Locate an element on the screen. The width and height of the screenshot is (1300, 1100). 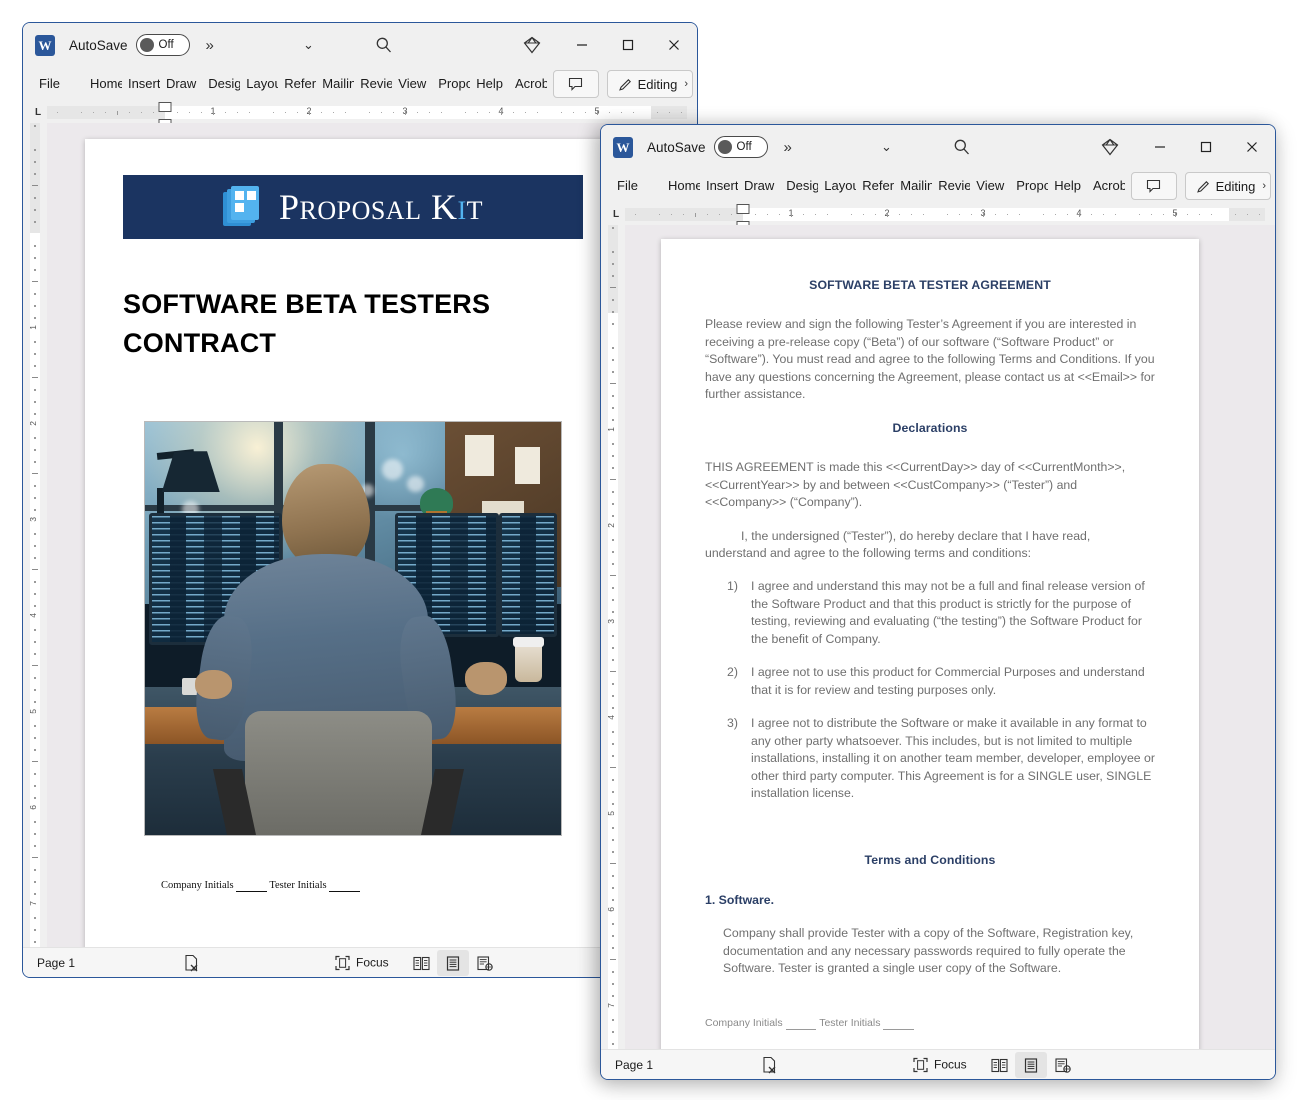
vertical-ruler-2: 1 2 3 4 5 6 7 is located at coordinates (613, 637).